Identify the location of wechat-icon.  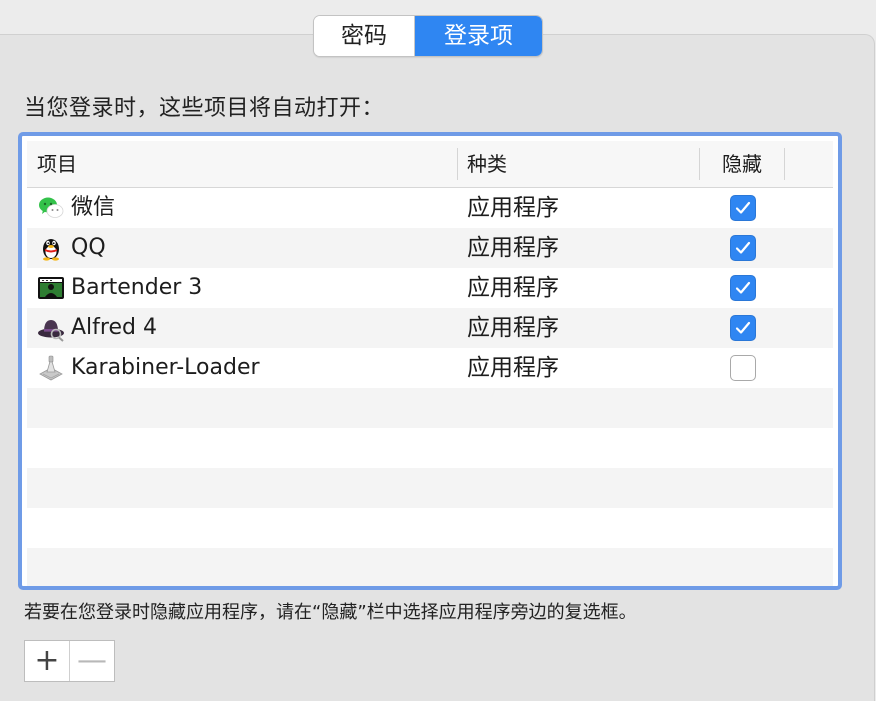
(51, 208).